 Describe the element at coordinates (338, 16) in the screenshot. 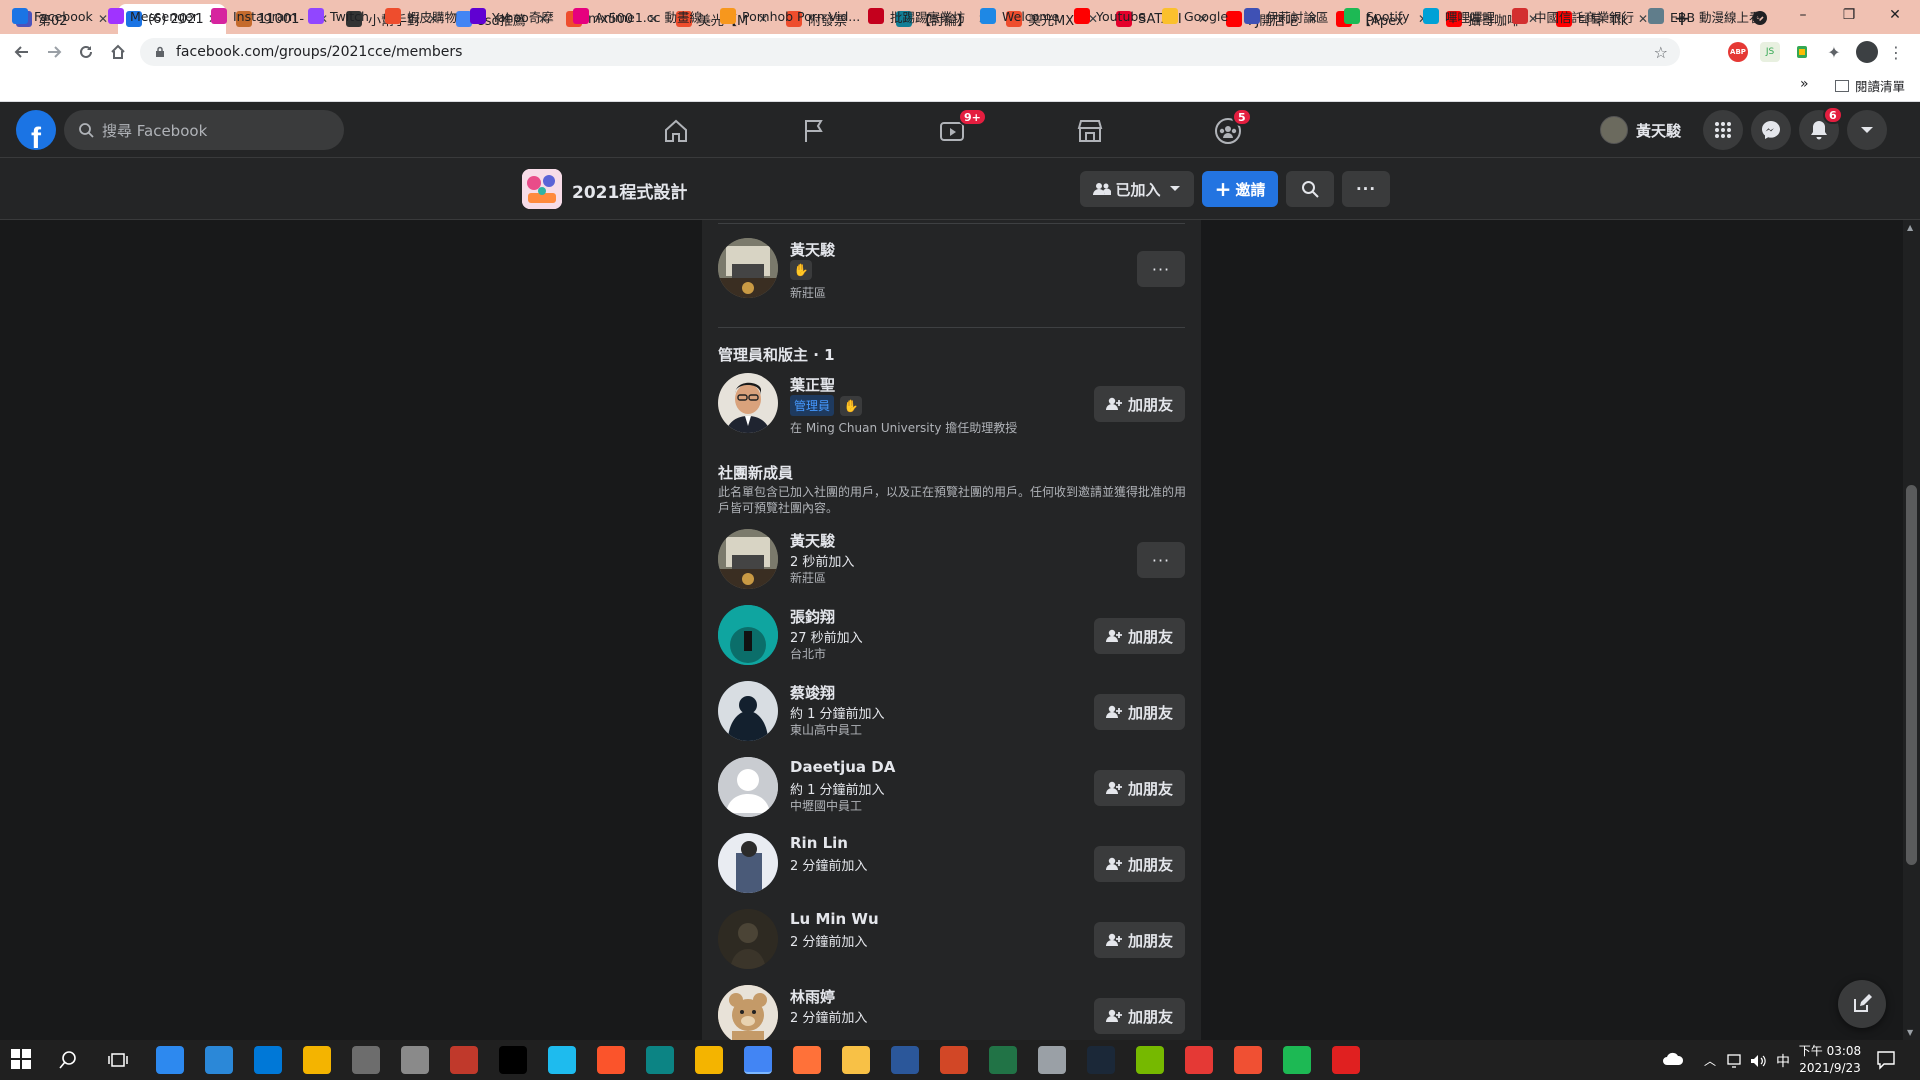

I see `bookmark-item: Twitch` at that location.